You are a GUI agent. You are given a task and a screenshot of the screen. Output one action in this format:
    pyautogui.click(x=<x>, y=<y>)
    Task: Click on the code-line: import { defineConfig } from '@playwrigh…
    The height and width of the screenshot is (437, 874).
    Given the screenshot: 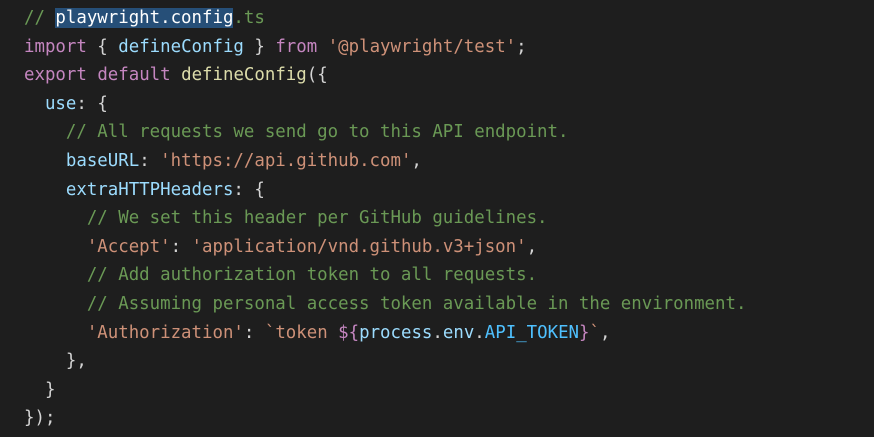 What is the action you would take?
    pyautogui.click(x=385, y=47)
    